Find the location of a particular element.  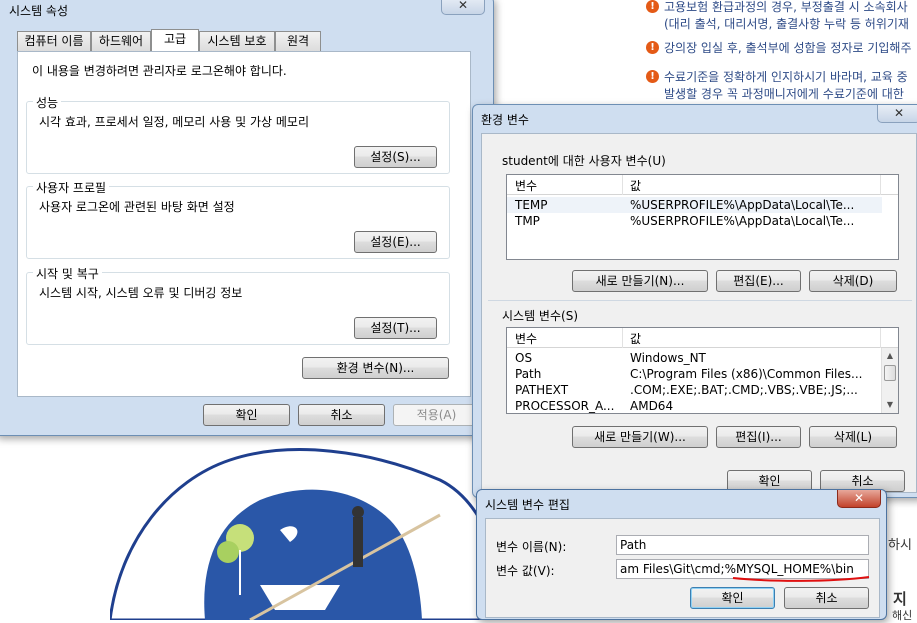

user-profile-desc: 사용자 로그온에 관련된 바탕 화면 설정 is located at coordinates (137, 207).